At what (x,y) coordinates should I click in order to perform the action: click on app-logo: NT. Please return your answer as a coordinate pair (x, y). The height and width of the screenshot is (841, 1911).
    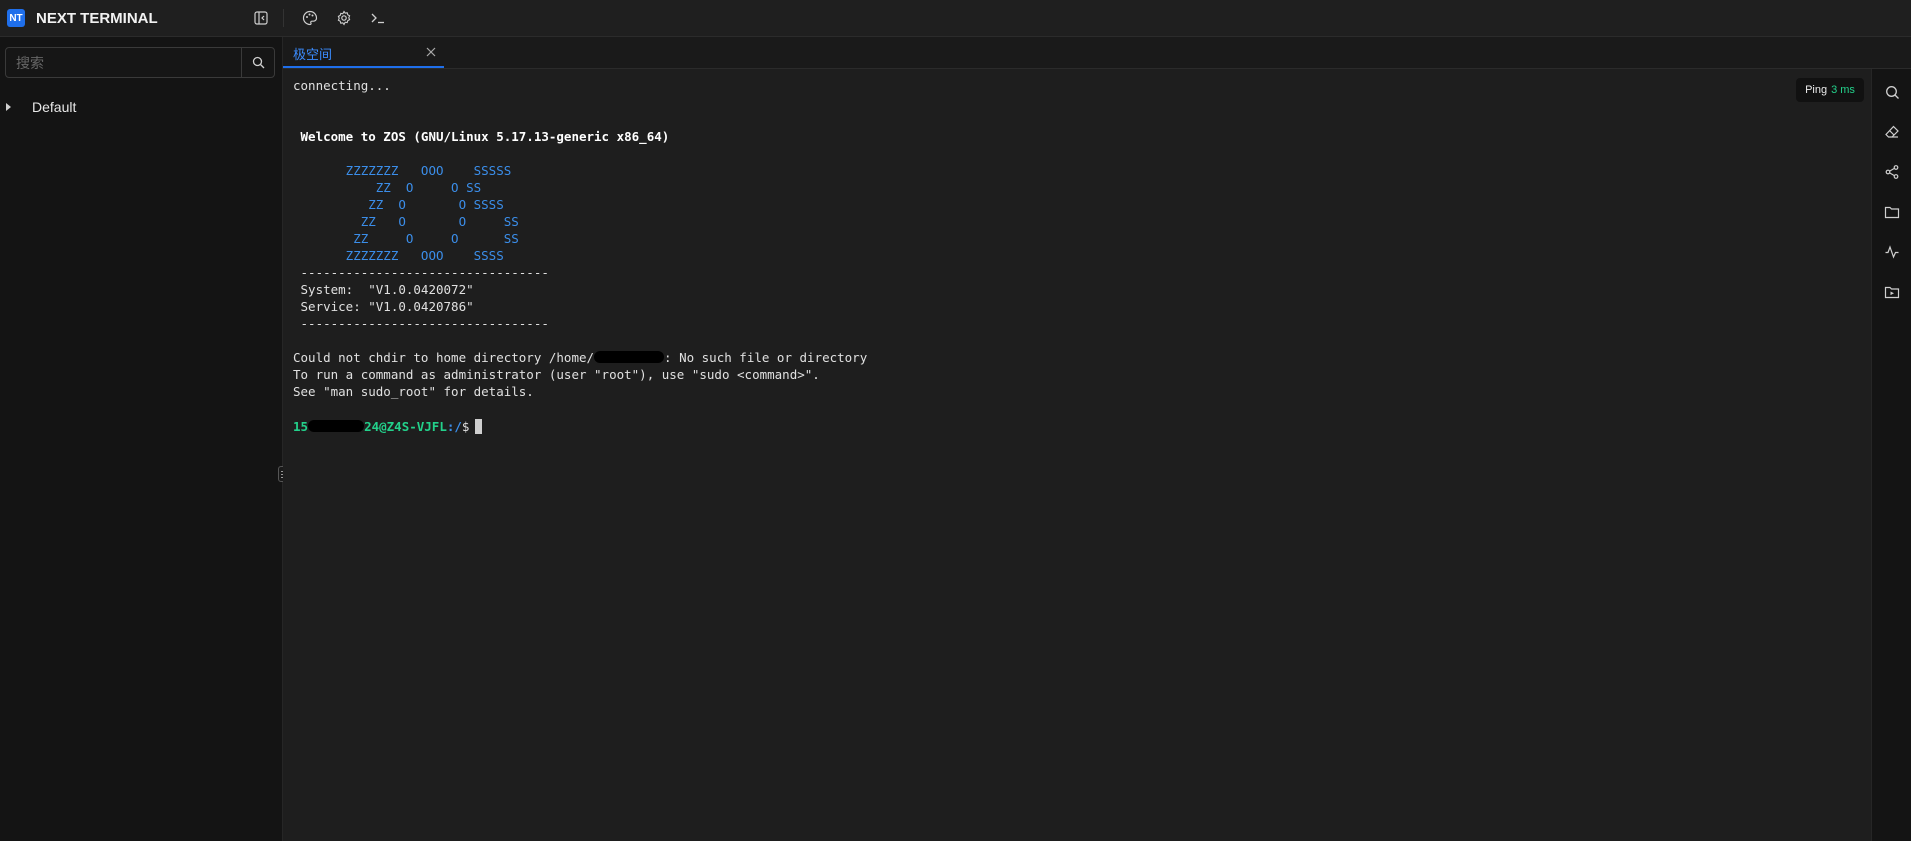
    Looking at the image, I should click on (16, 18).